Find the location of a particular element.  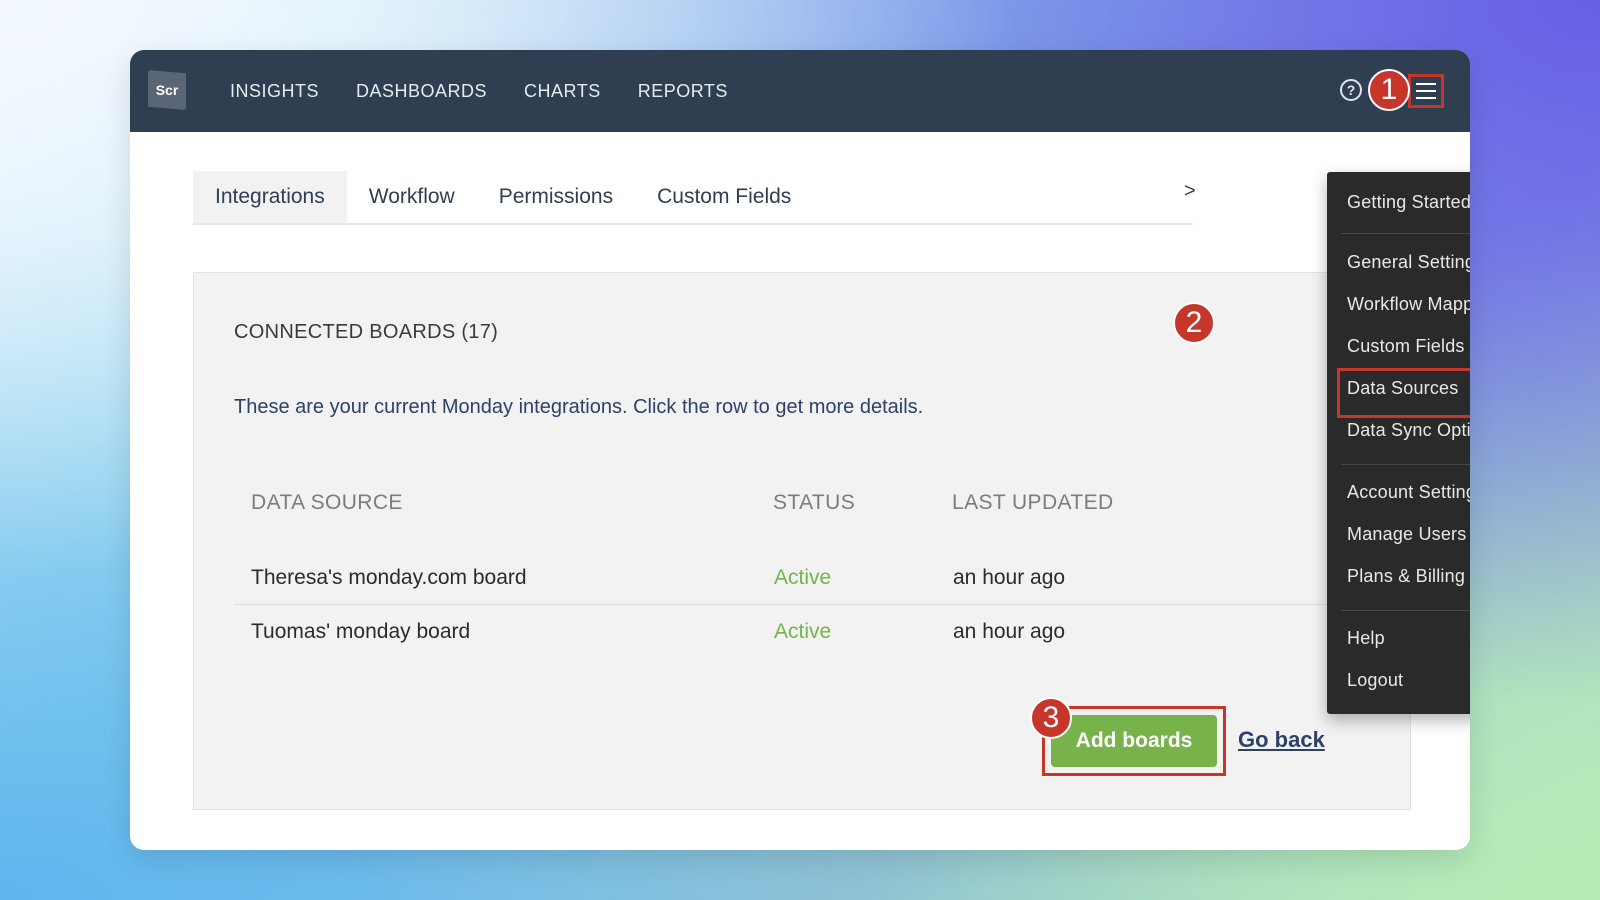

step-callout-3: 3 is located at coordinates (1051, 718).